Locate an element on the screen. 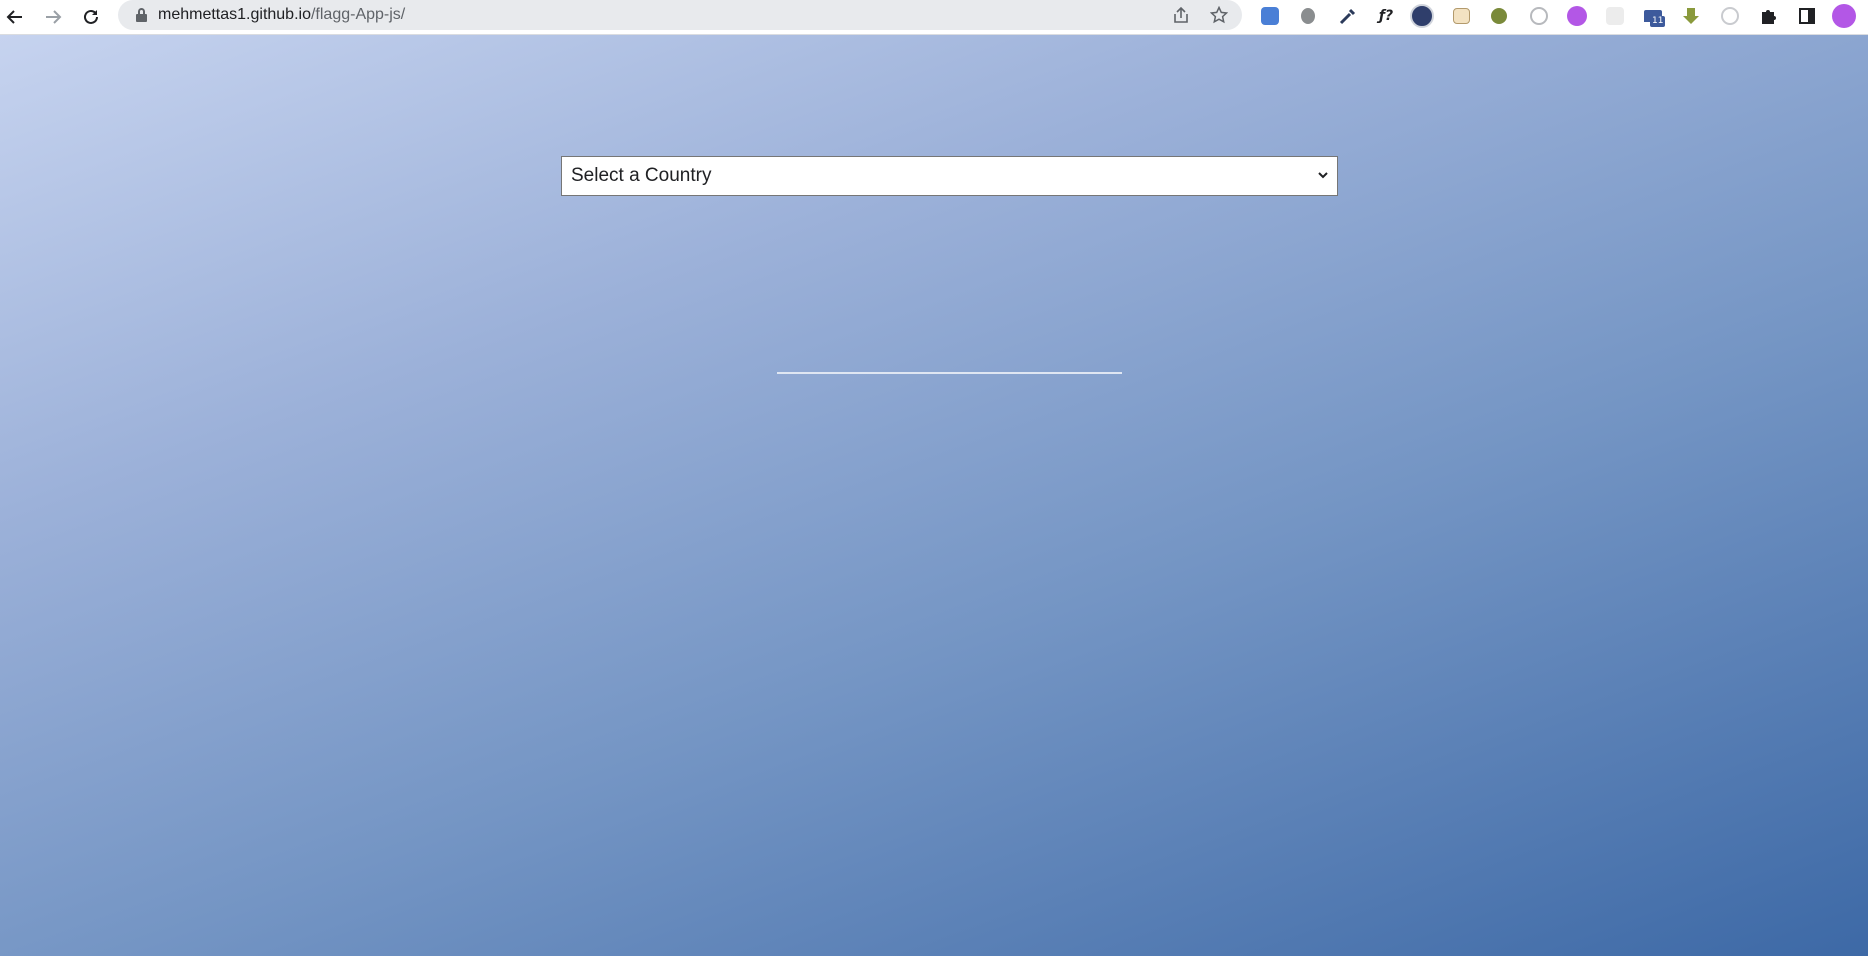 This screenshot has height=956, width=1868. chevron-down-icon is located at coordinates (1323, 175).